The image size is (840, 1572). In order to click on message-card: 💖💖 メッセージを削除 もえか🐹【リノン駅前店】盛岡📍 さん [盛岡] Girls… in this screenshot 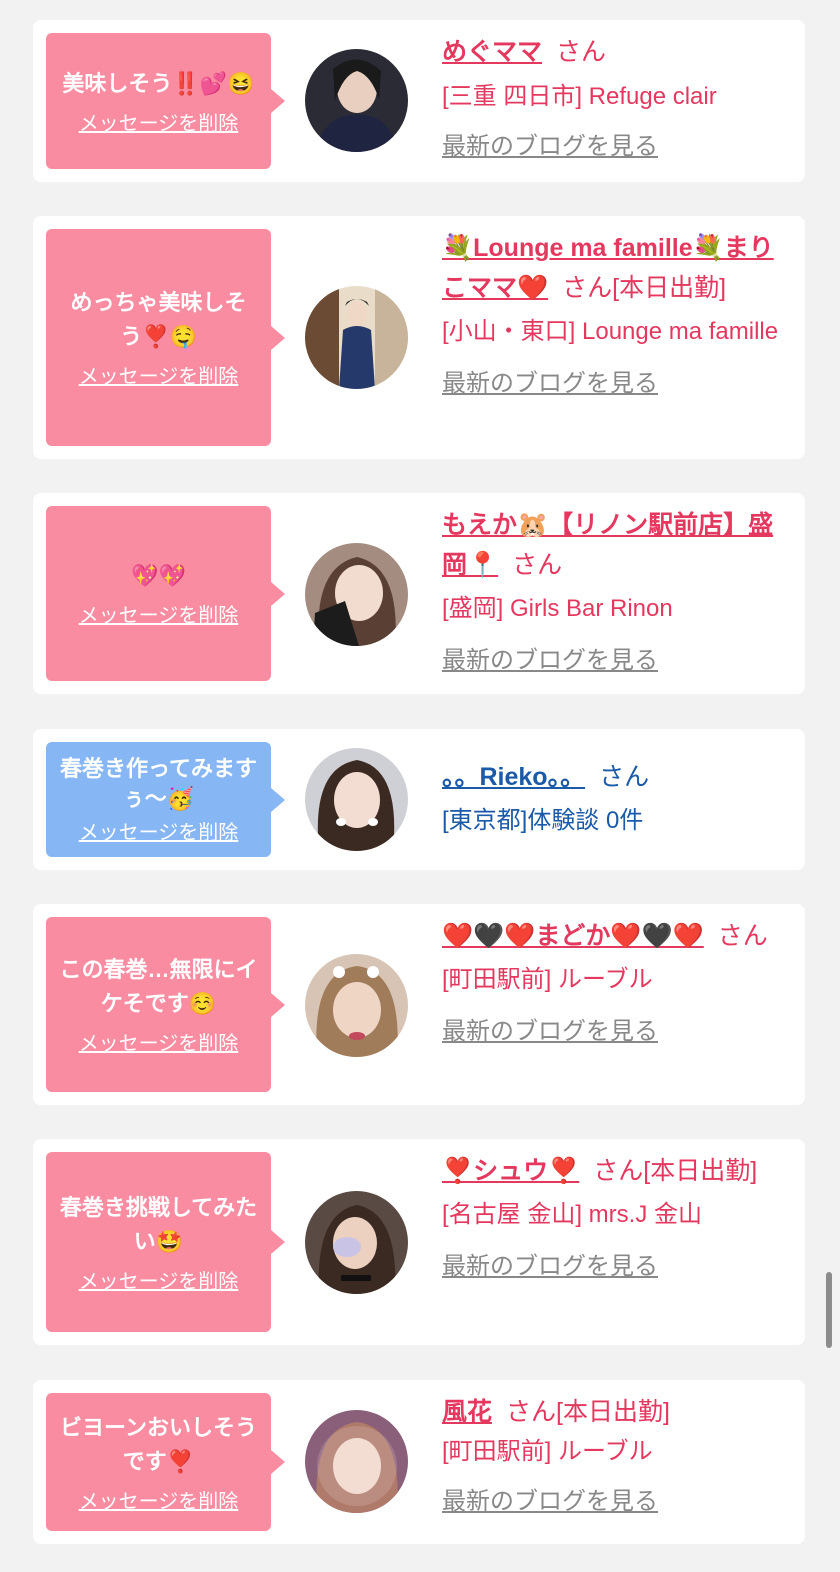, I will do `click(419, 593)`.